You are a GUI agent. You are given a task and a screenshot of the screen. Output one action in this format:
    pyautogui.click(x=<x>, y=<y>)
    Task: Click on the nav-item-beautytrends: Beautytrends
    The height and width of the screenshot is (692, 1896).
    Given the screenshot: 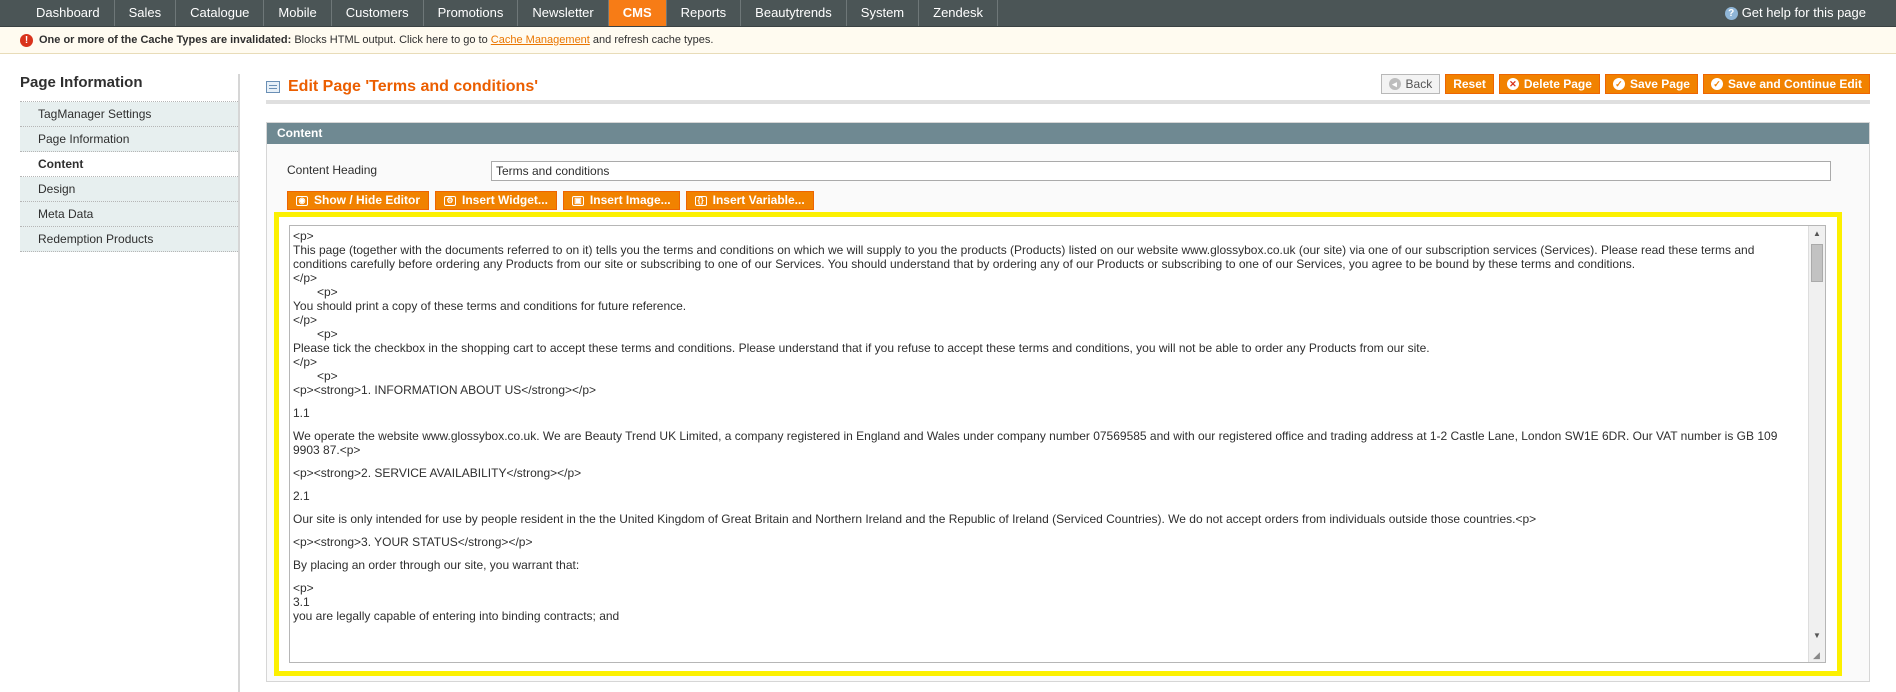 What is the action you would take?
    pyautogui.click(x=794, y=13)
    